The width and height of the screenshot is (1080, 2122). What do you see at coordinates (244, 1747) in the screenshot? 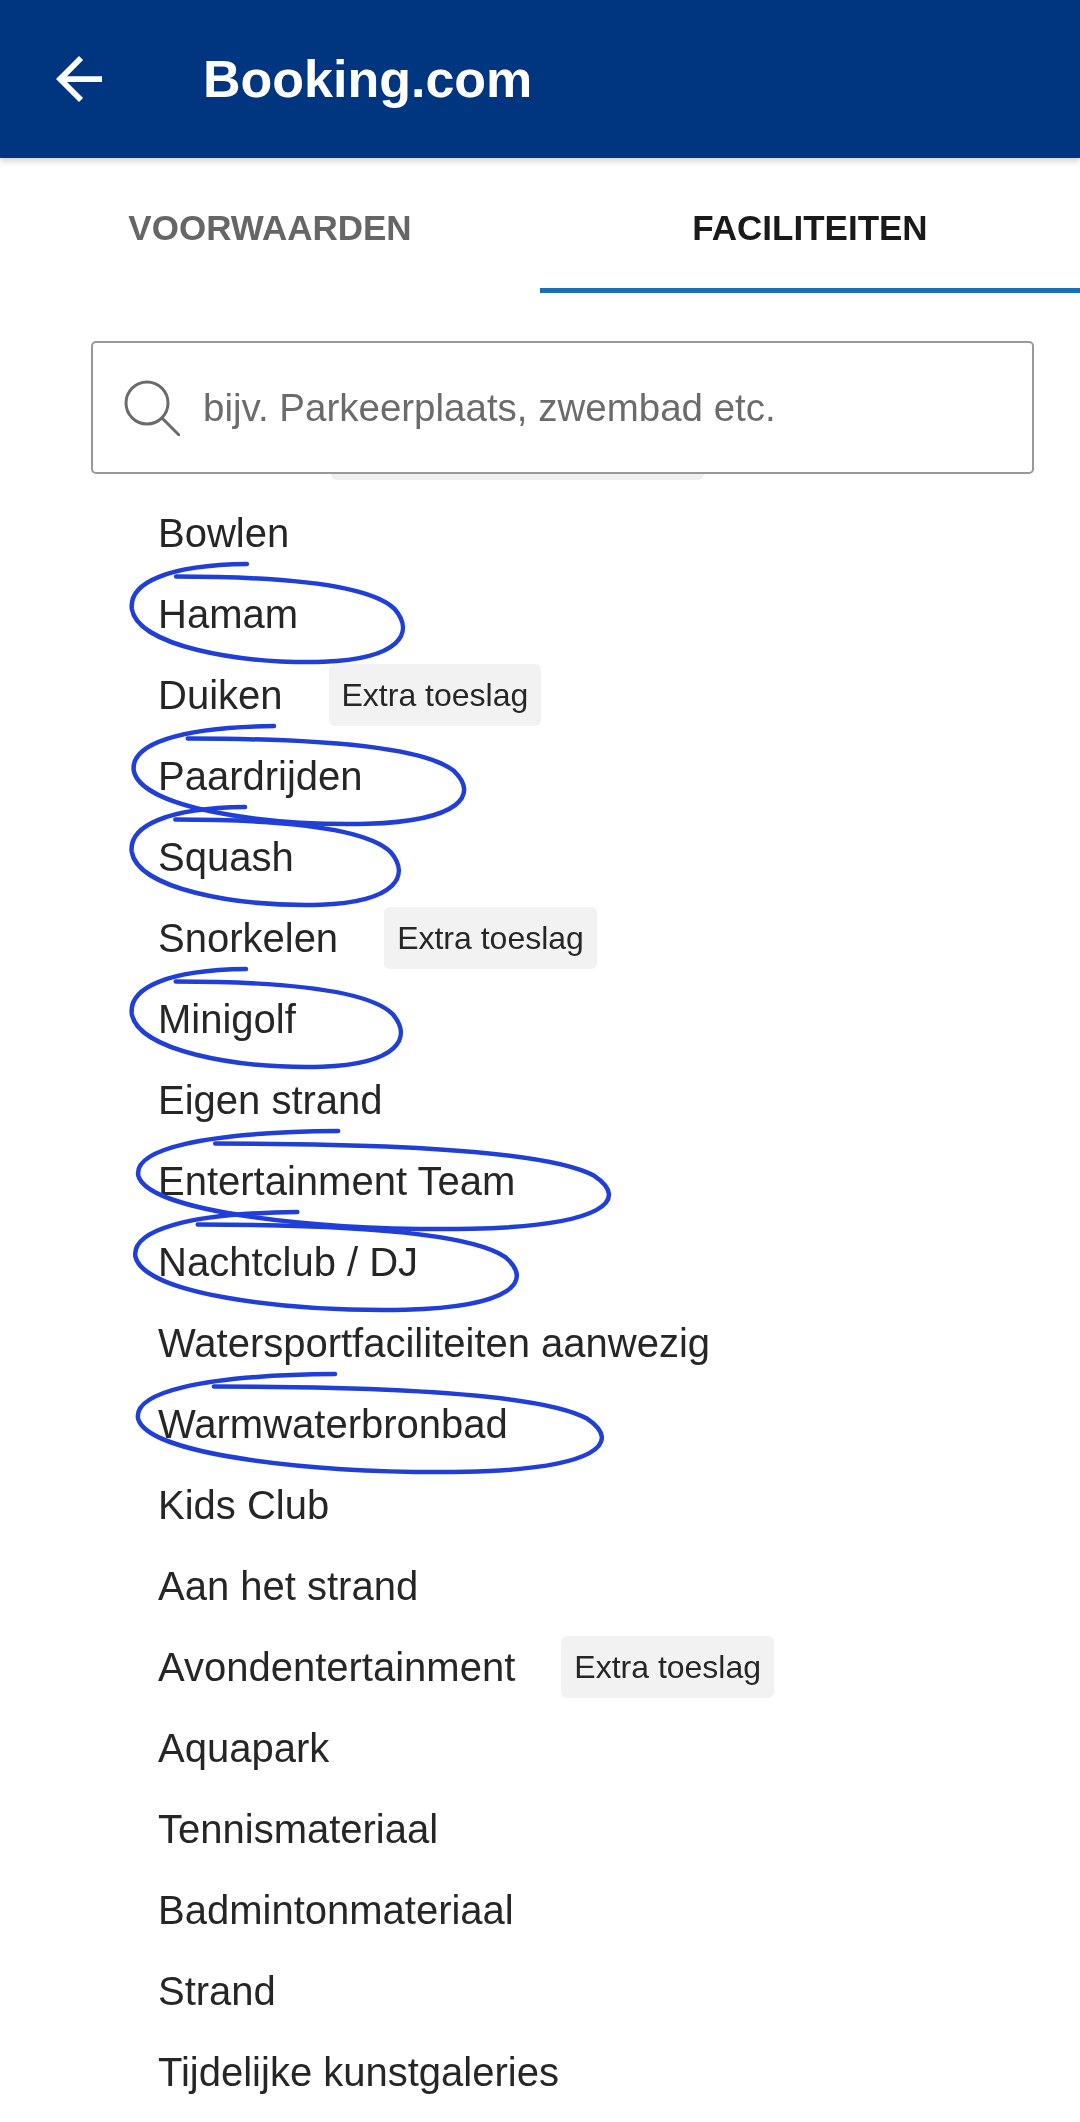
I see `facility-name: Aquapark` at bounding box center [244, 1747].